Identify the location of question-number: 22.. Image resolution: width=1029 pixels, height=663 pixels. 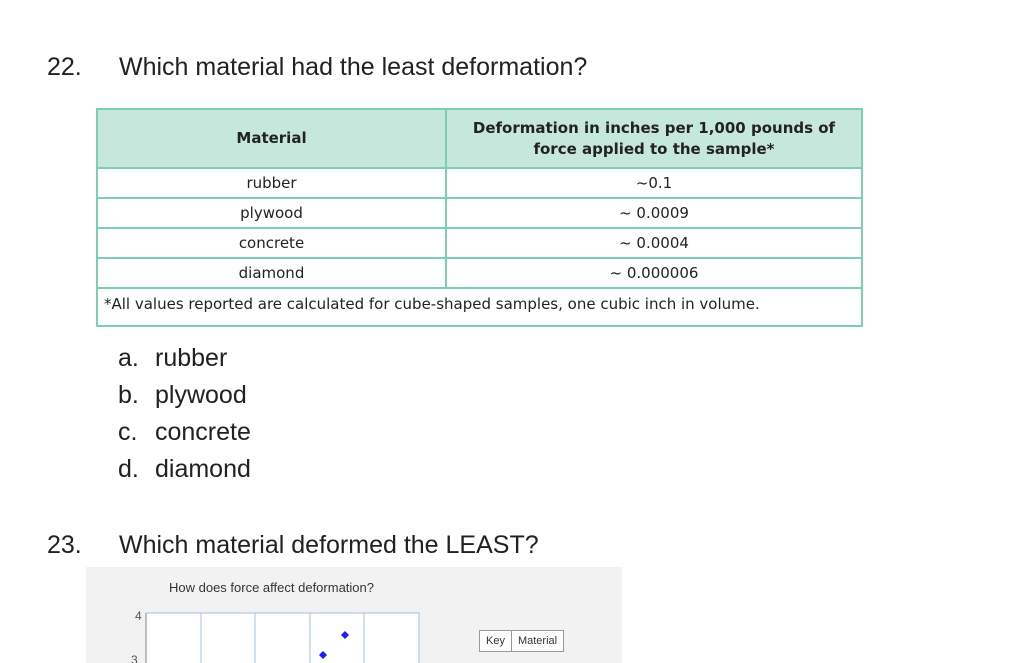
(64, 67).